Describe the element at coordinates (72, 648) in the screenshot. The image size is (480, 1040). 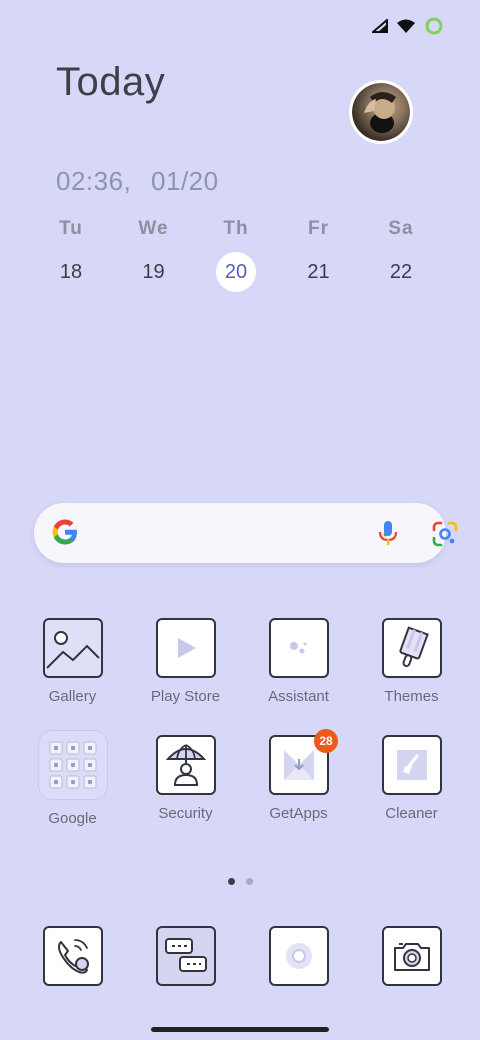
I see `gallery-icon` at that location.